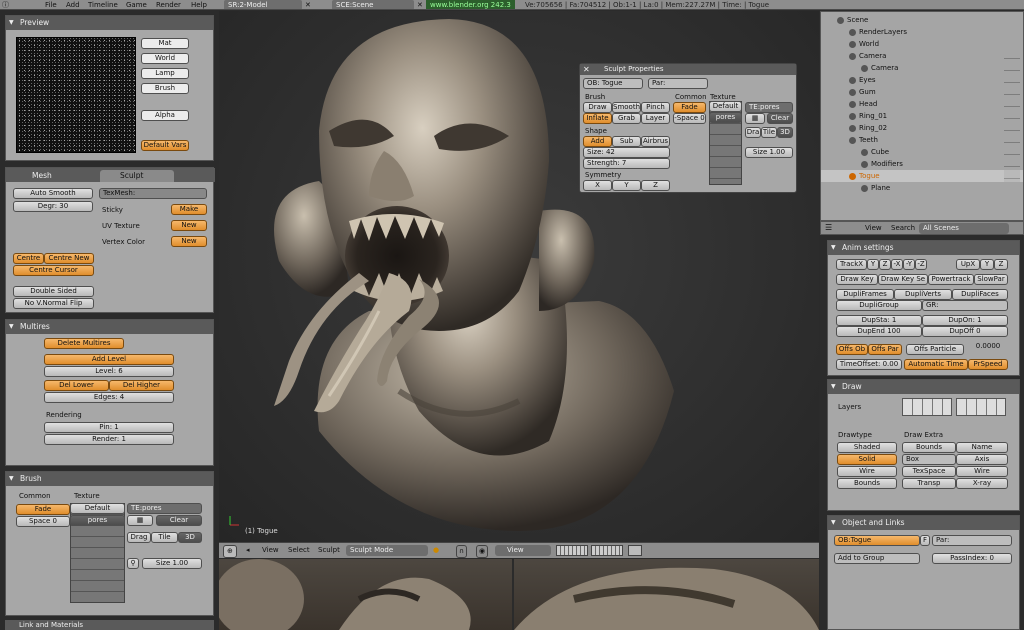 The width and height of the screenshot is (1024, 630). What do you see at coordinates (951, 279) in the screenshot?
I see `powertrack-button: Powertrack` at bounding box center [951, 279].